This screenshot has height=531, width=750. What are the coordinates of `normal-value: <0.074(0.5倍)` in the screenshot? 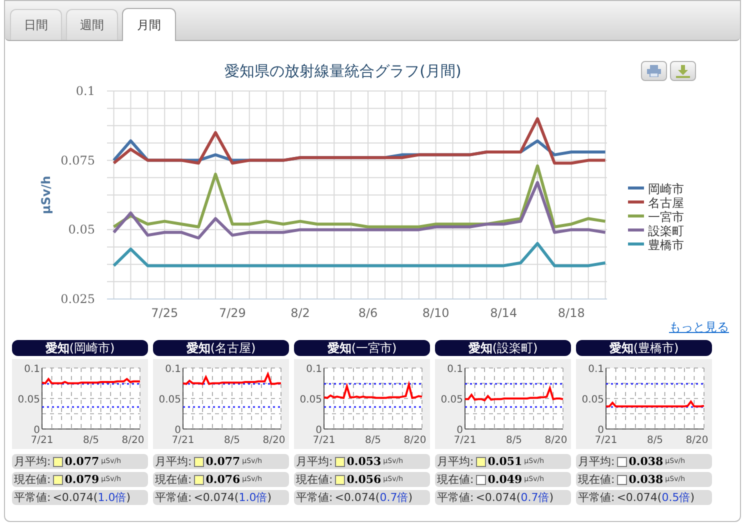 It's located at (655, 497).